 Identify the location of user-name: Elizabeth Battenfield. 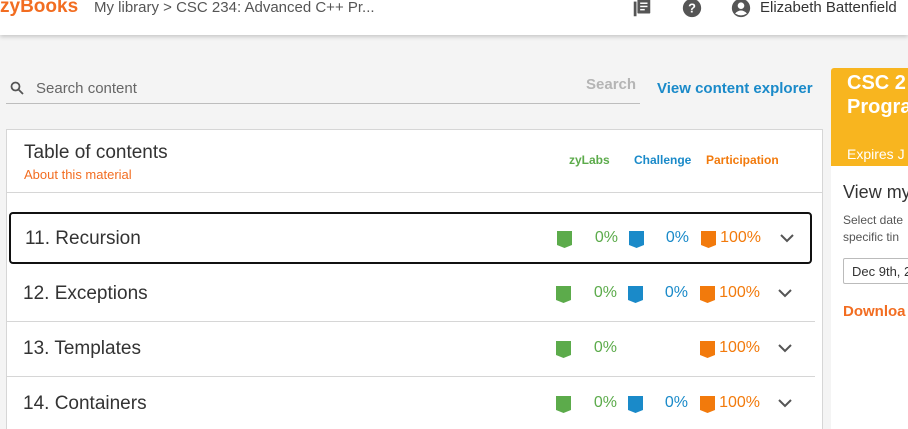
(828, 8).